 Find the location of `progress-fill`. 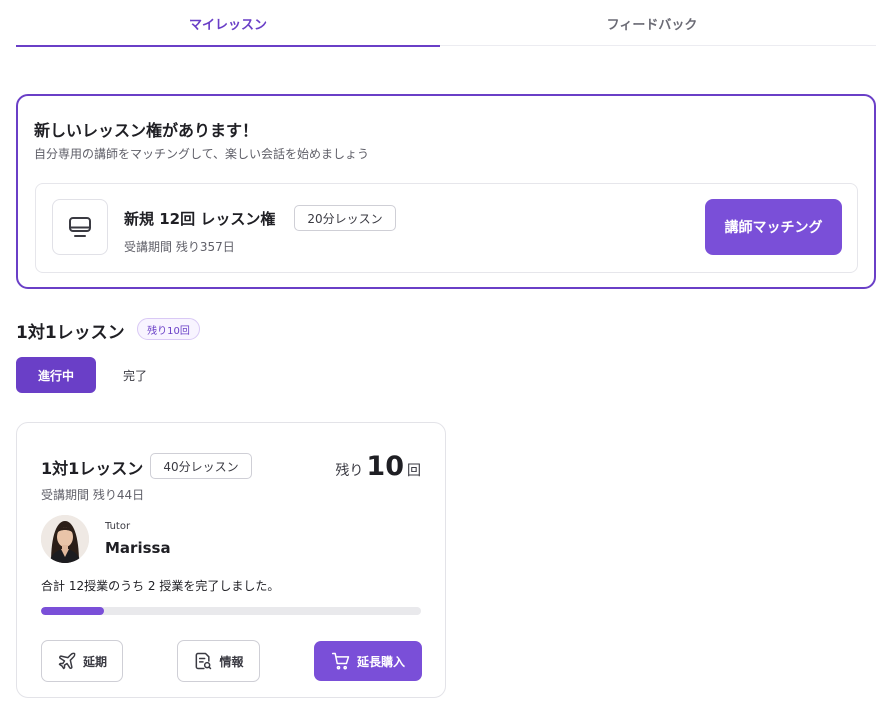

progress-fill is located at coordinates (73, 611).